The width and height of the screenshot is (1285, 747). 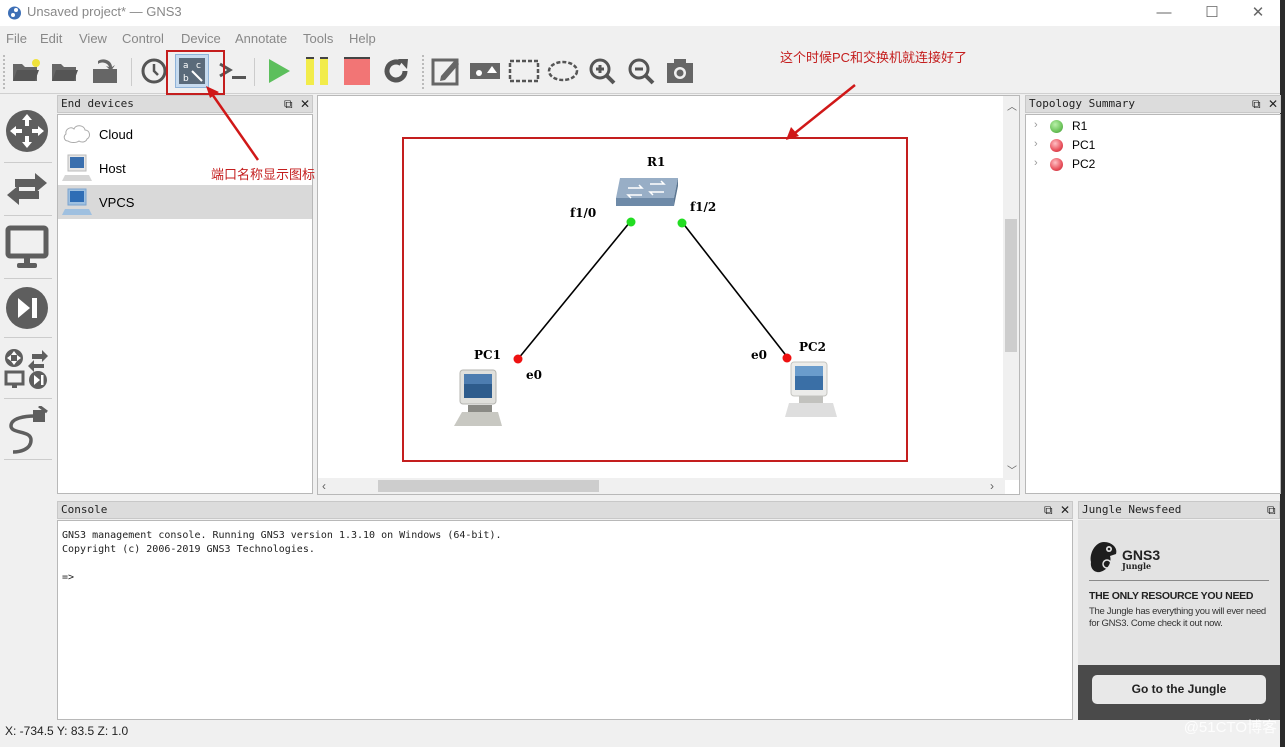 What do you see at coordinates (874, 57) in the screenshot?
I see `annotation-canvas-note: 这个时候PC和交换机就连接好了` at bounding box center [874, 57].